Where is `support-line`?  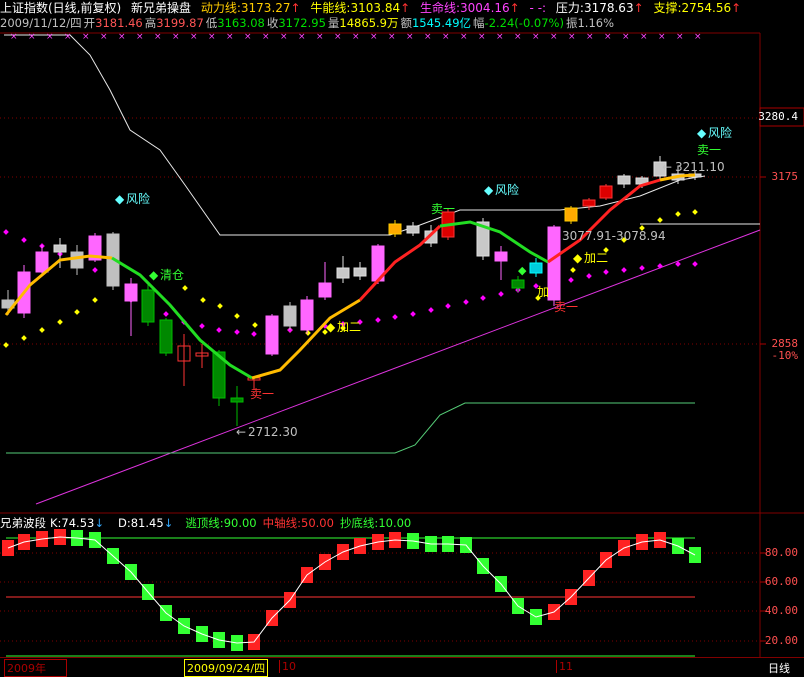
support-line is located at coordinates (350, 428).